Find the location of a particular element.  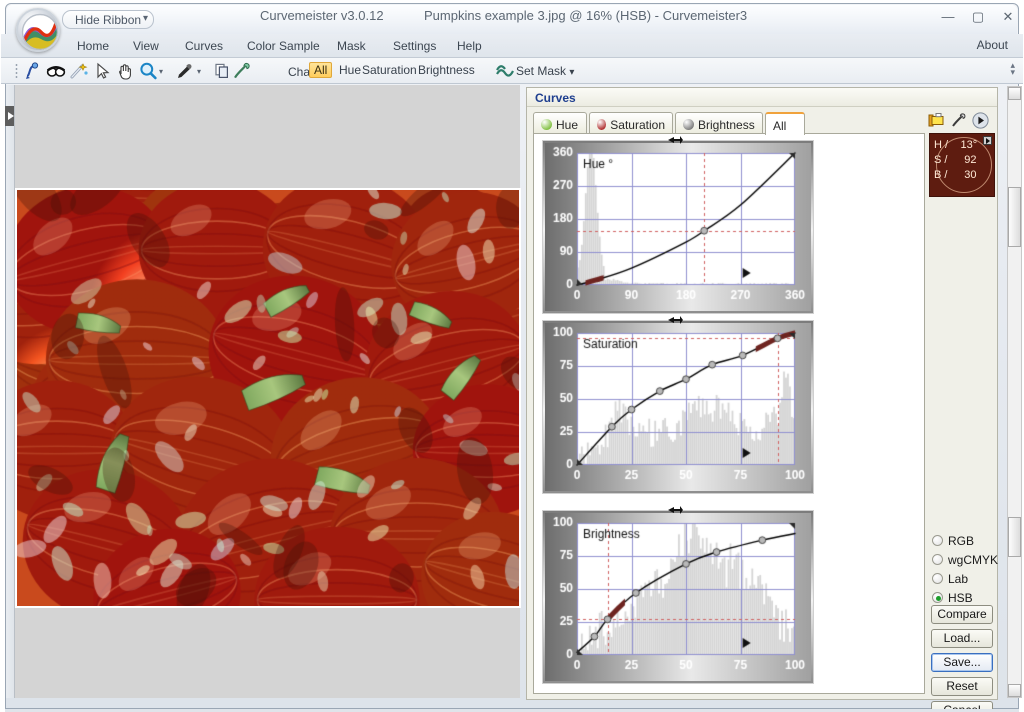

hide-ribbon-chevron-down-icon: ▾ is located at coordinates (145, 18).